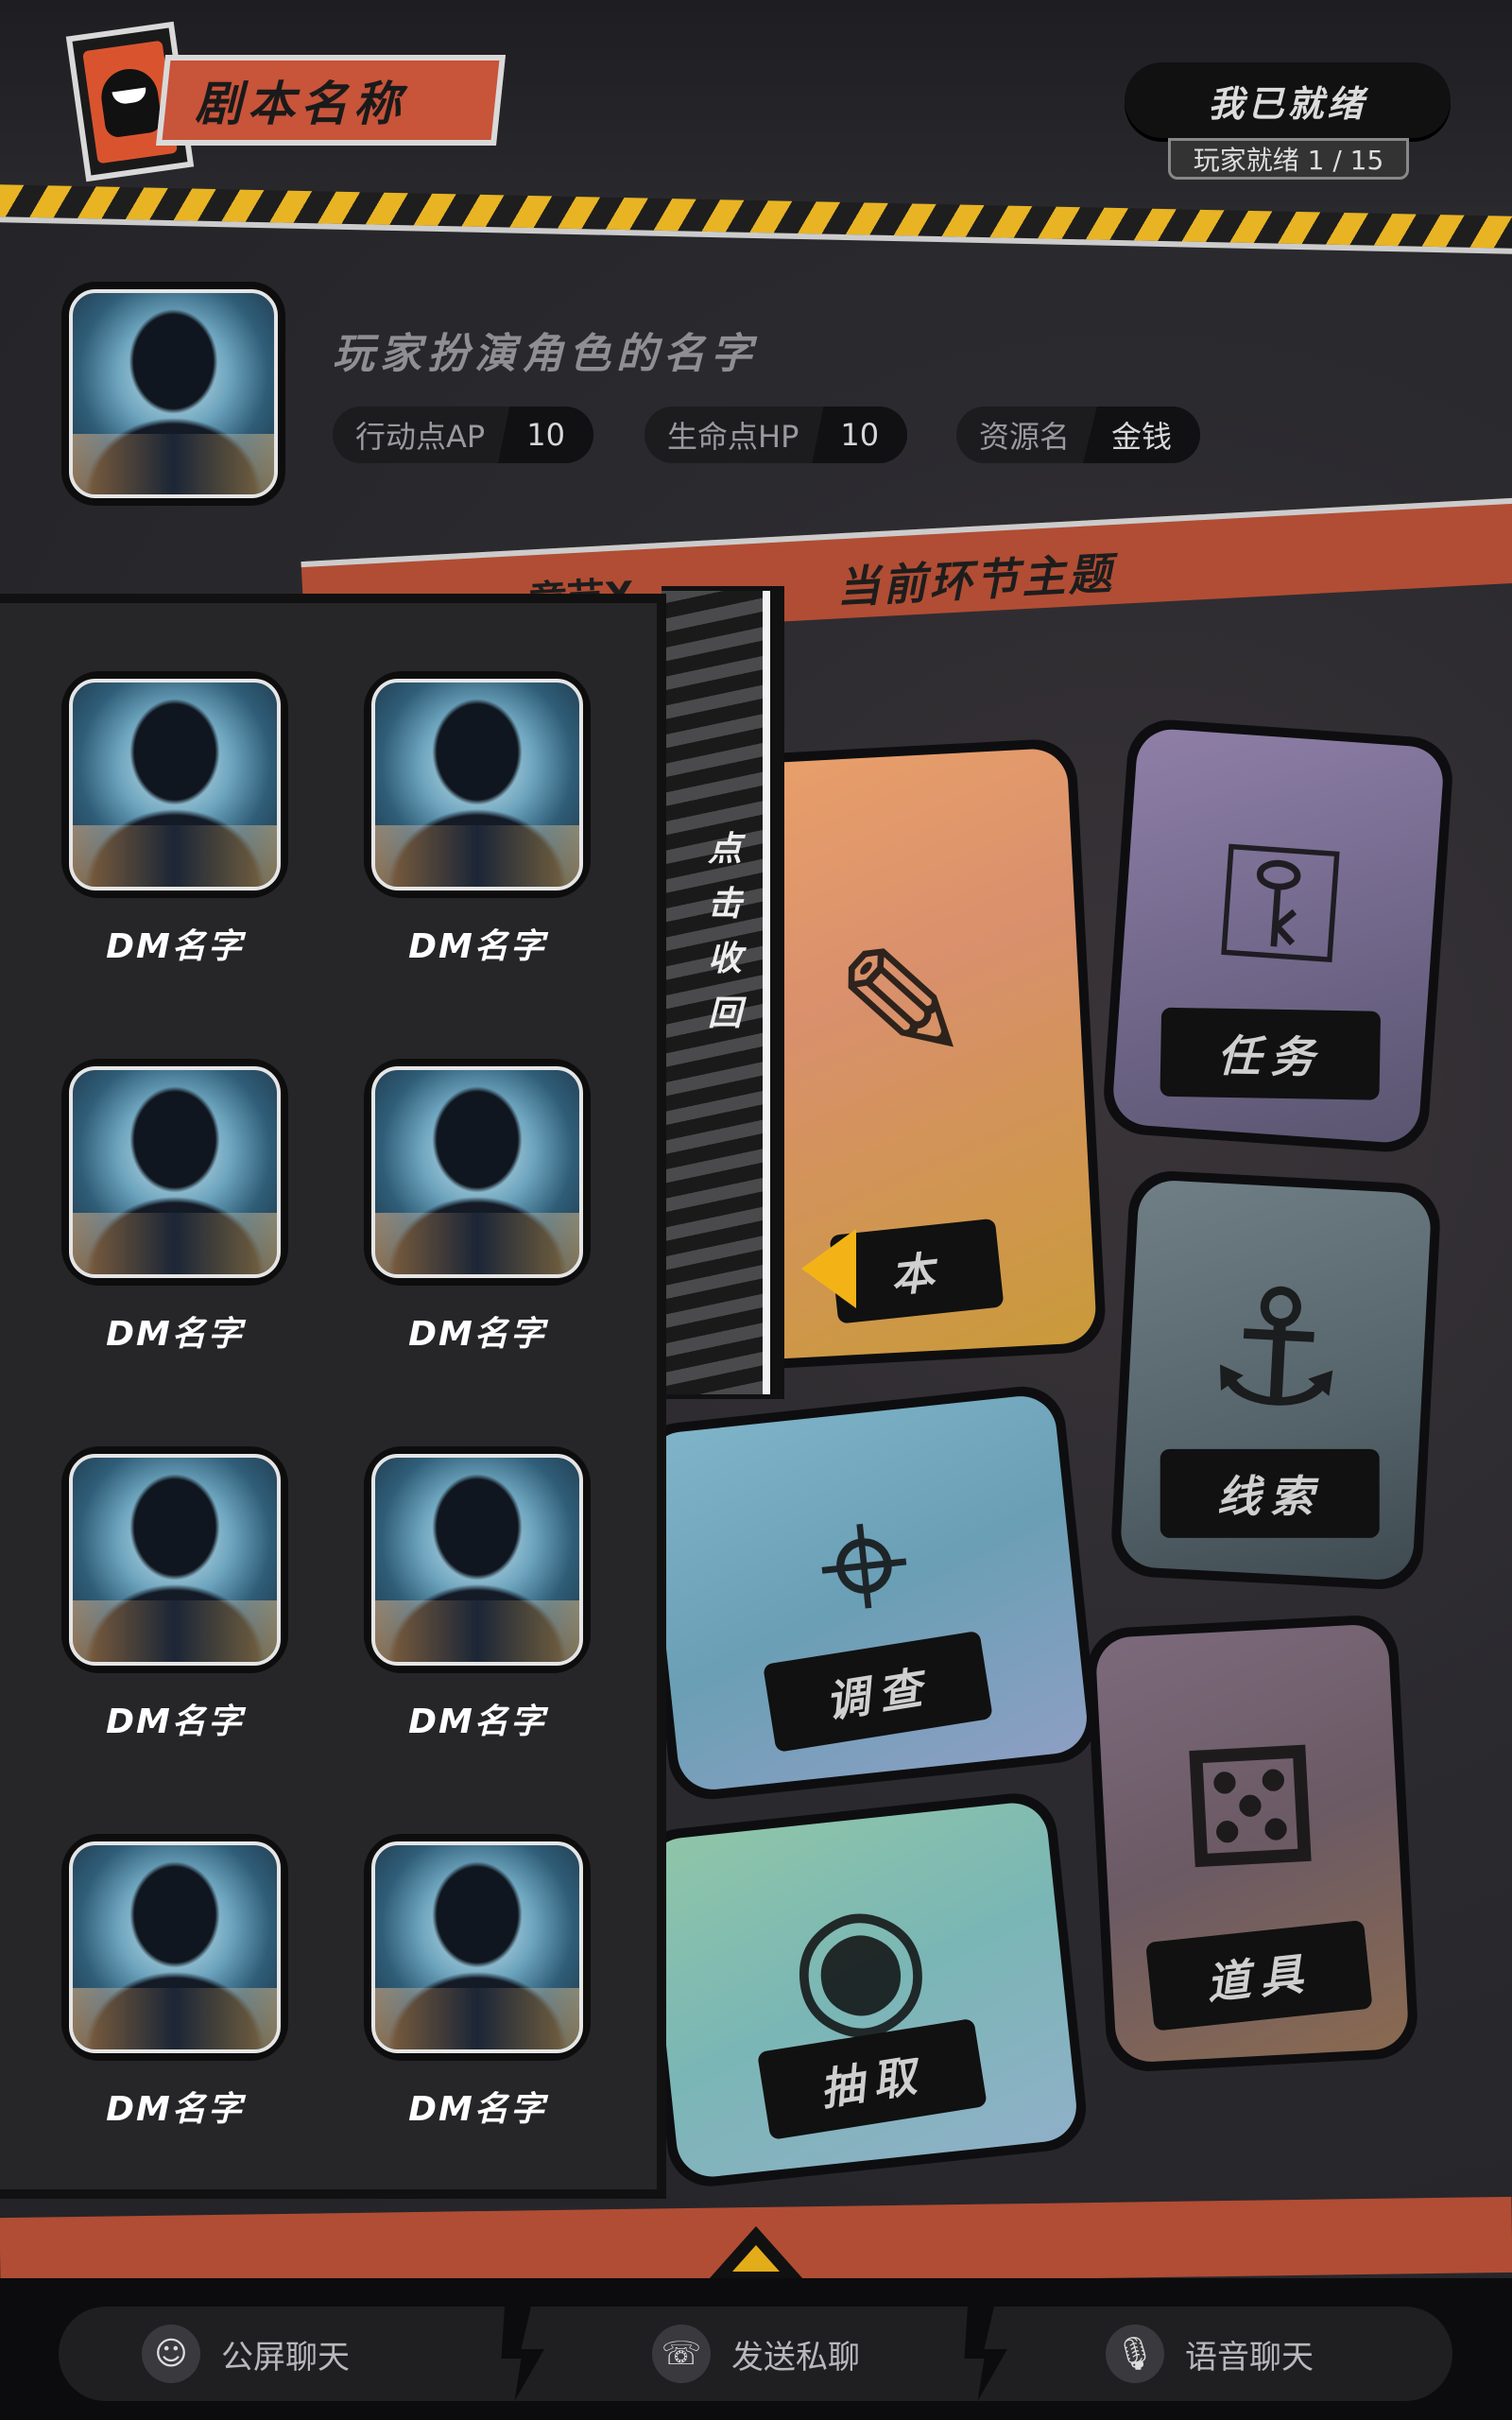 The height and width of the screenshot is (2420, 1512). I want to click on collapse-label: 点击收回, so click(724, 931).